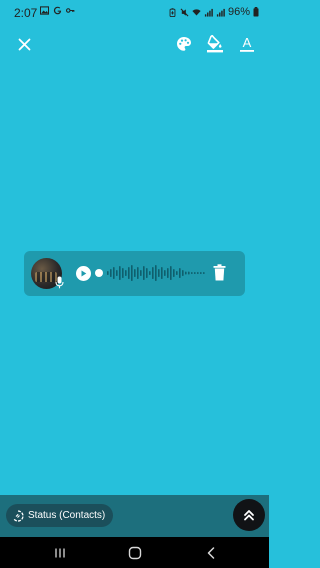  I want to click on play-icon, so click(84, 273).